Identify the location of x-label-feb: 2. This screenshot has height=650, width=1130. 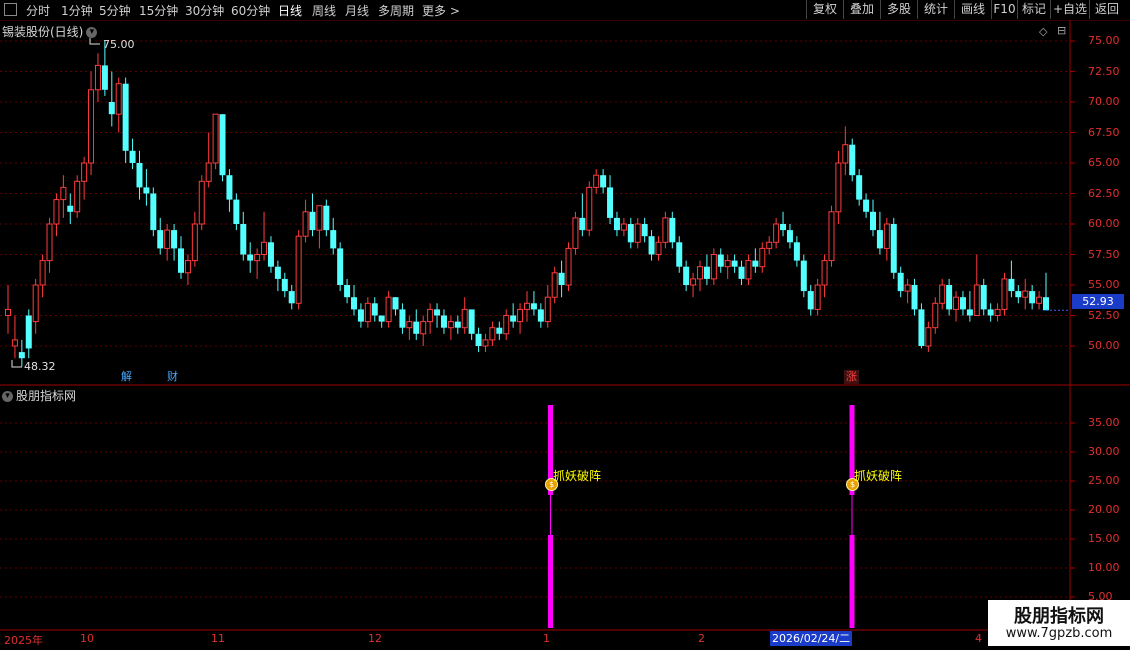
(701, 638).